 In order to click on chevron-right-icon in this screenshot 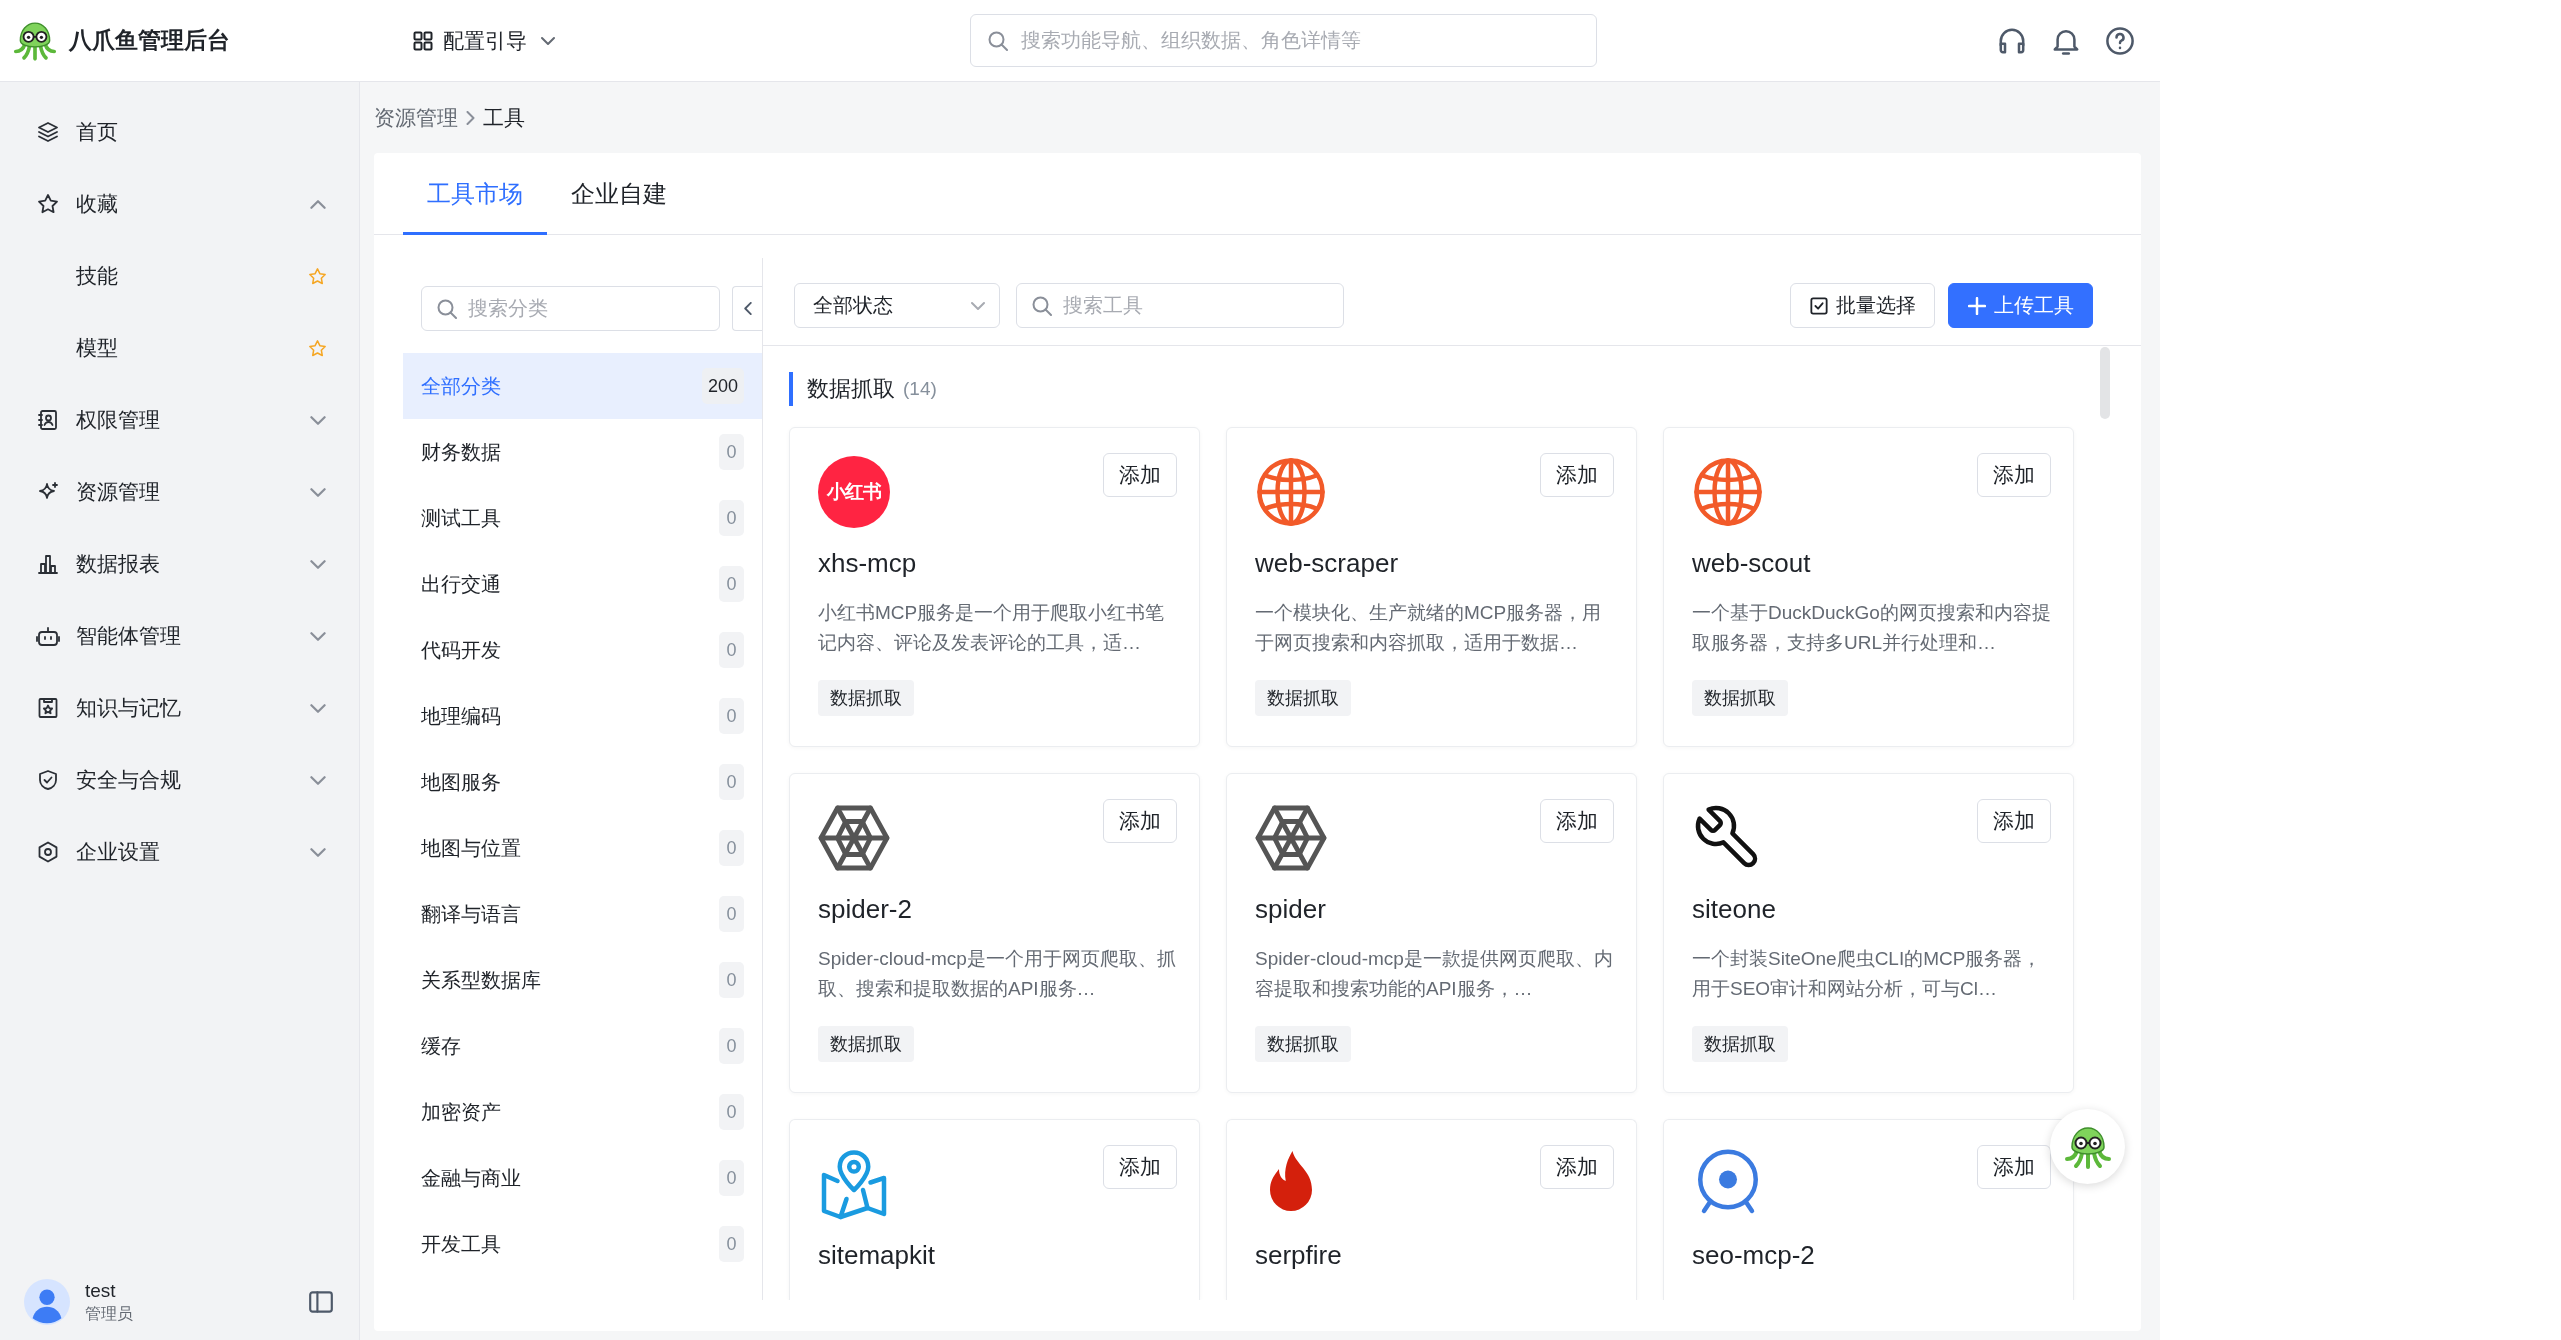, I will do `click(470, 117)`.